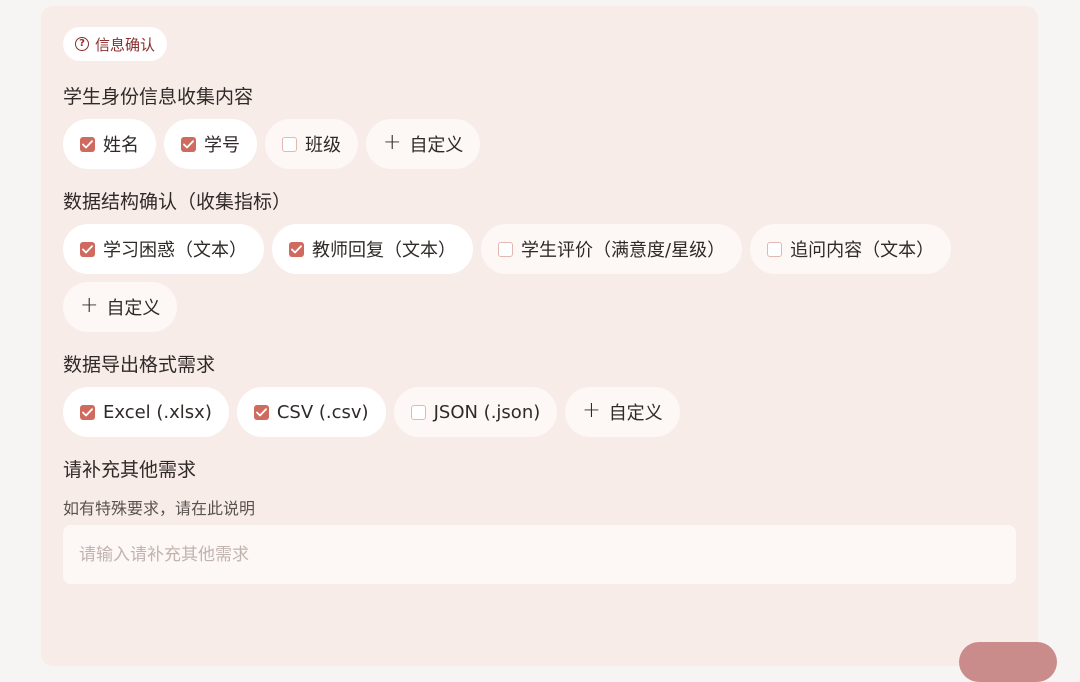 The height and width of the screenshot is (682, 1080). What do you see at coordinates (158, 97) in the screenshot?
I see `section-title-identity: 学生身份信息收集内容` at bounding box center [158, 97].